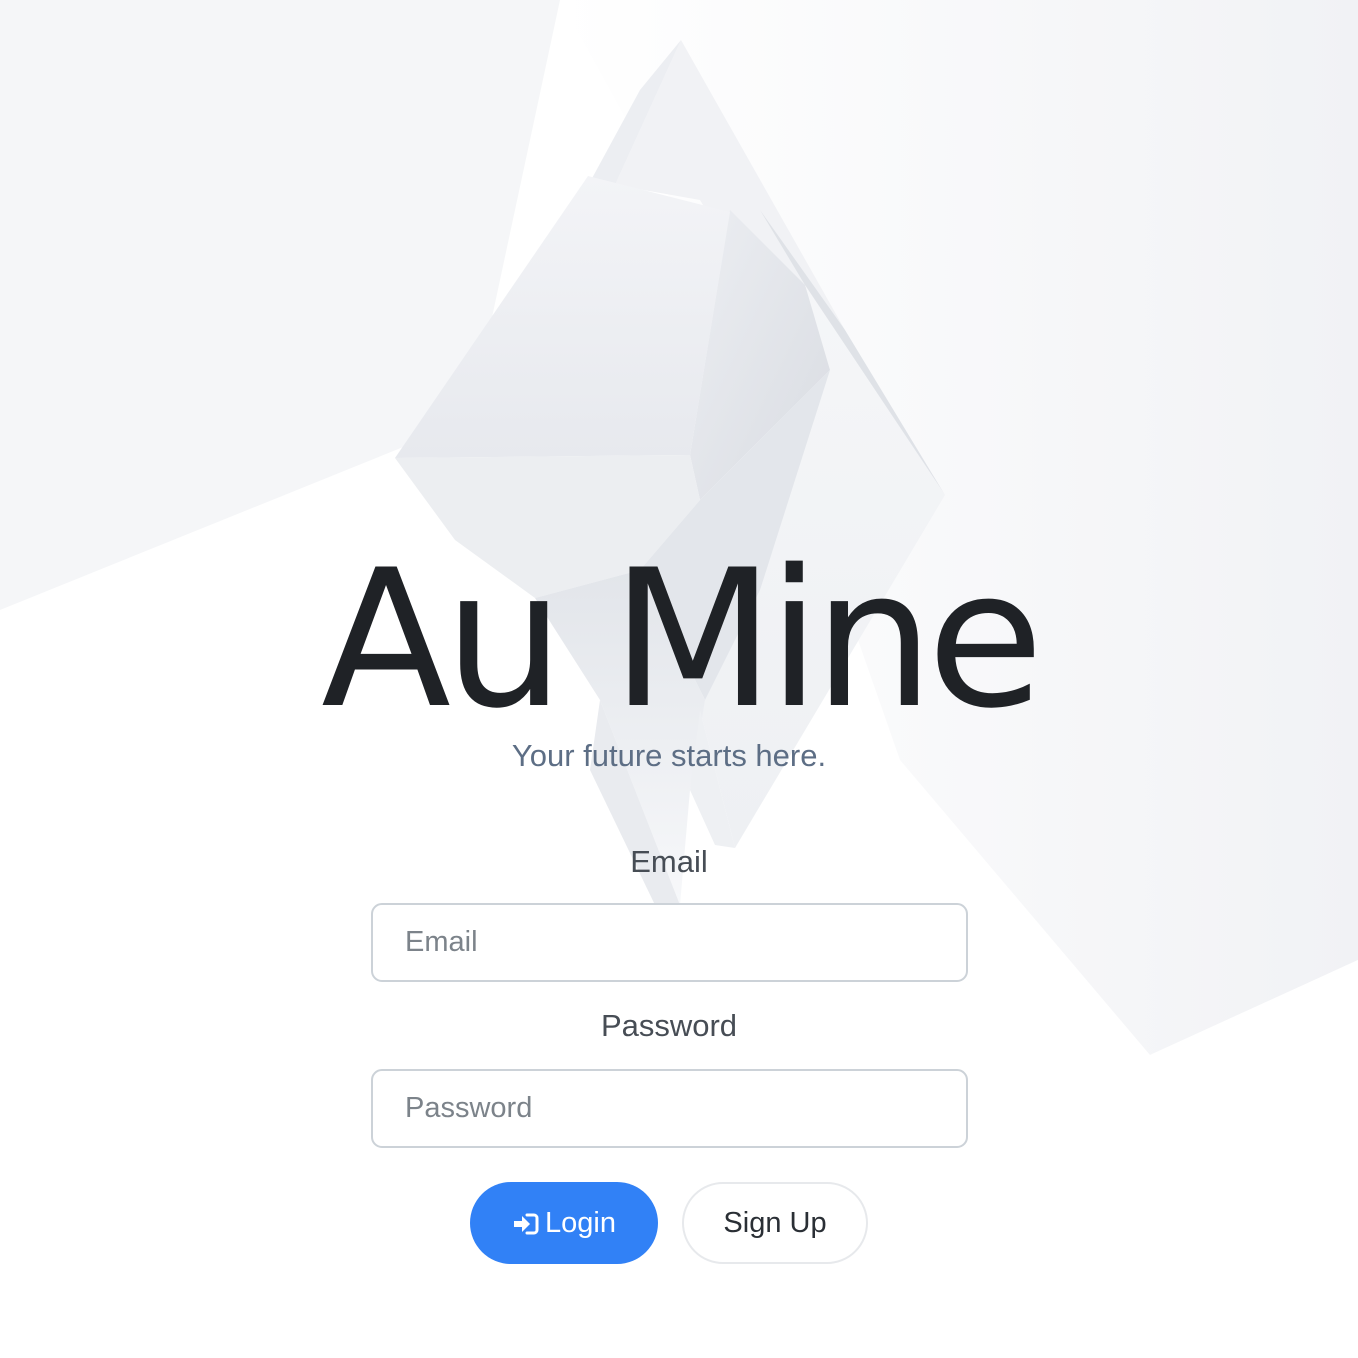  What do you see at coordinates (526, 1224) in the screenshot?
I see `sign-in-icon` at bounding box center [526, 1224].